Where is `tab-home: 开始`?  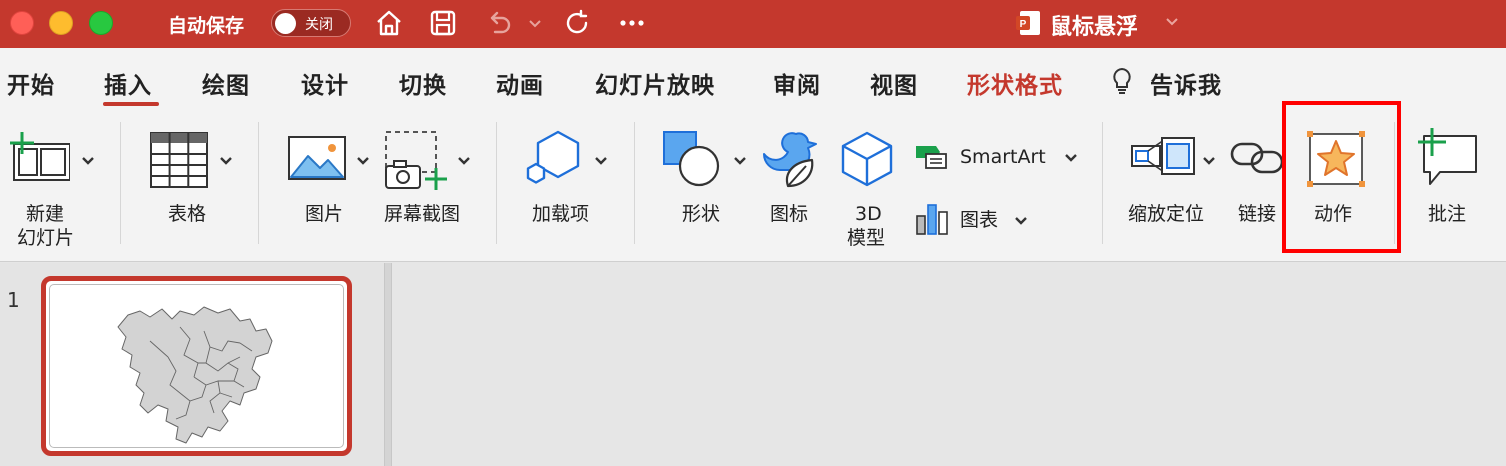 tab-home: 开始 is located at coordinates (31, 83).